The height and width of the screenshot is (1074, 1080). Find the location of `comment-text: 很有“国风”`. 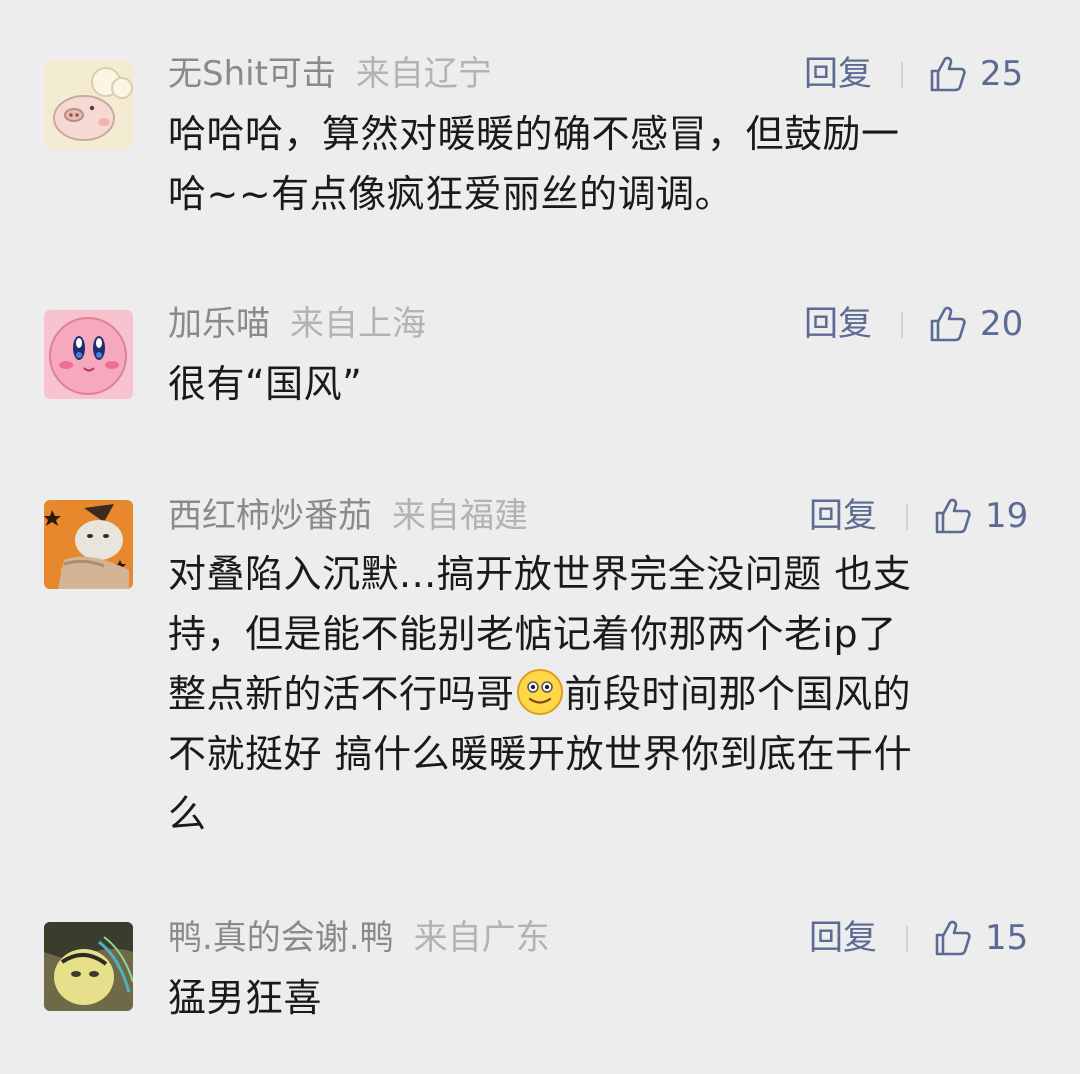

comment-text: 很有“国风” is located at coordinates (603, 384).